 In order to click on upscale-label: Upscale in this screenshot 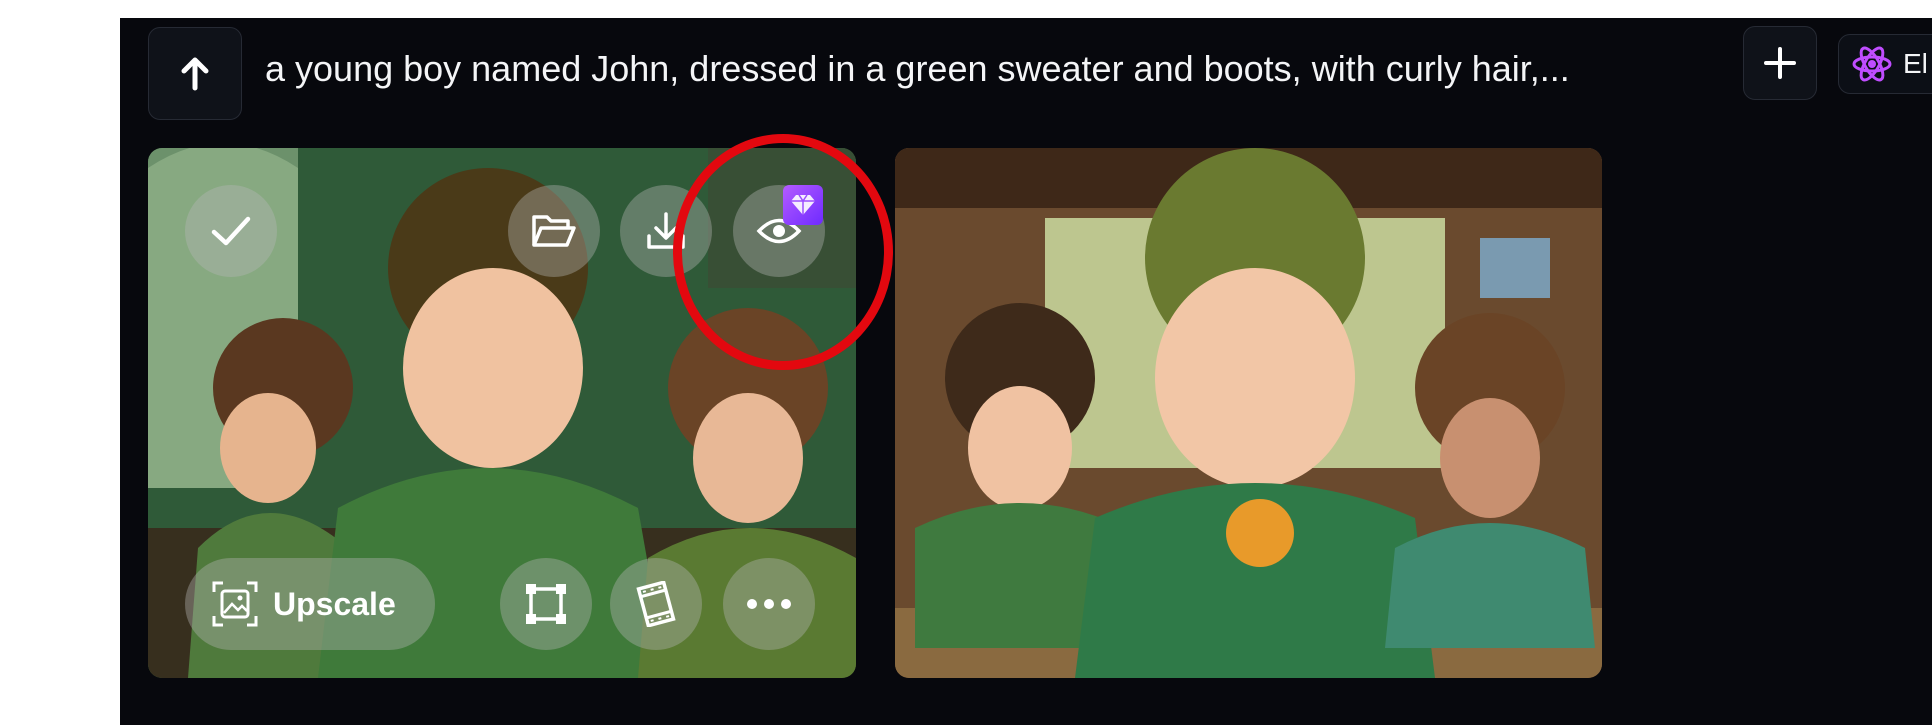, I will do `click(334, 603)`.